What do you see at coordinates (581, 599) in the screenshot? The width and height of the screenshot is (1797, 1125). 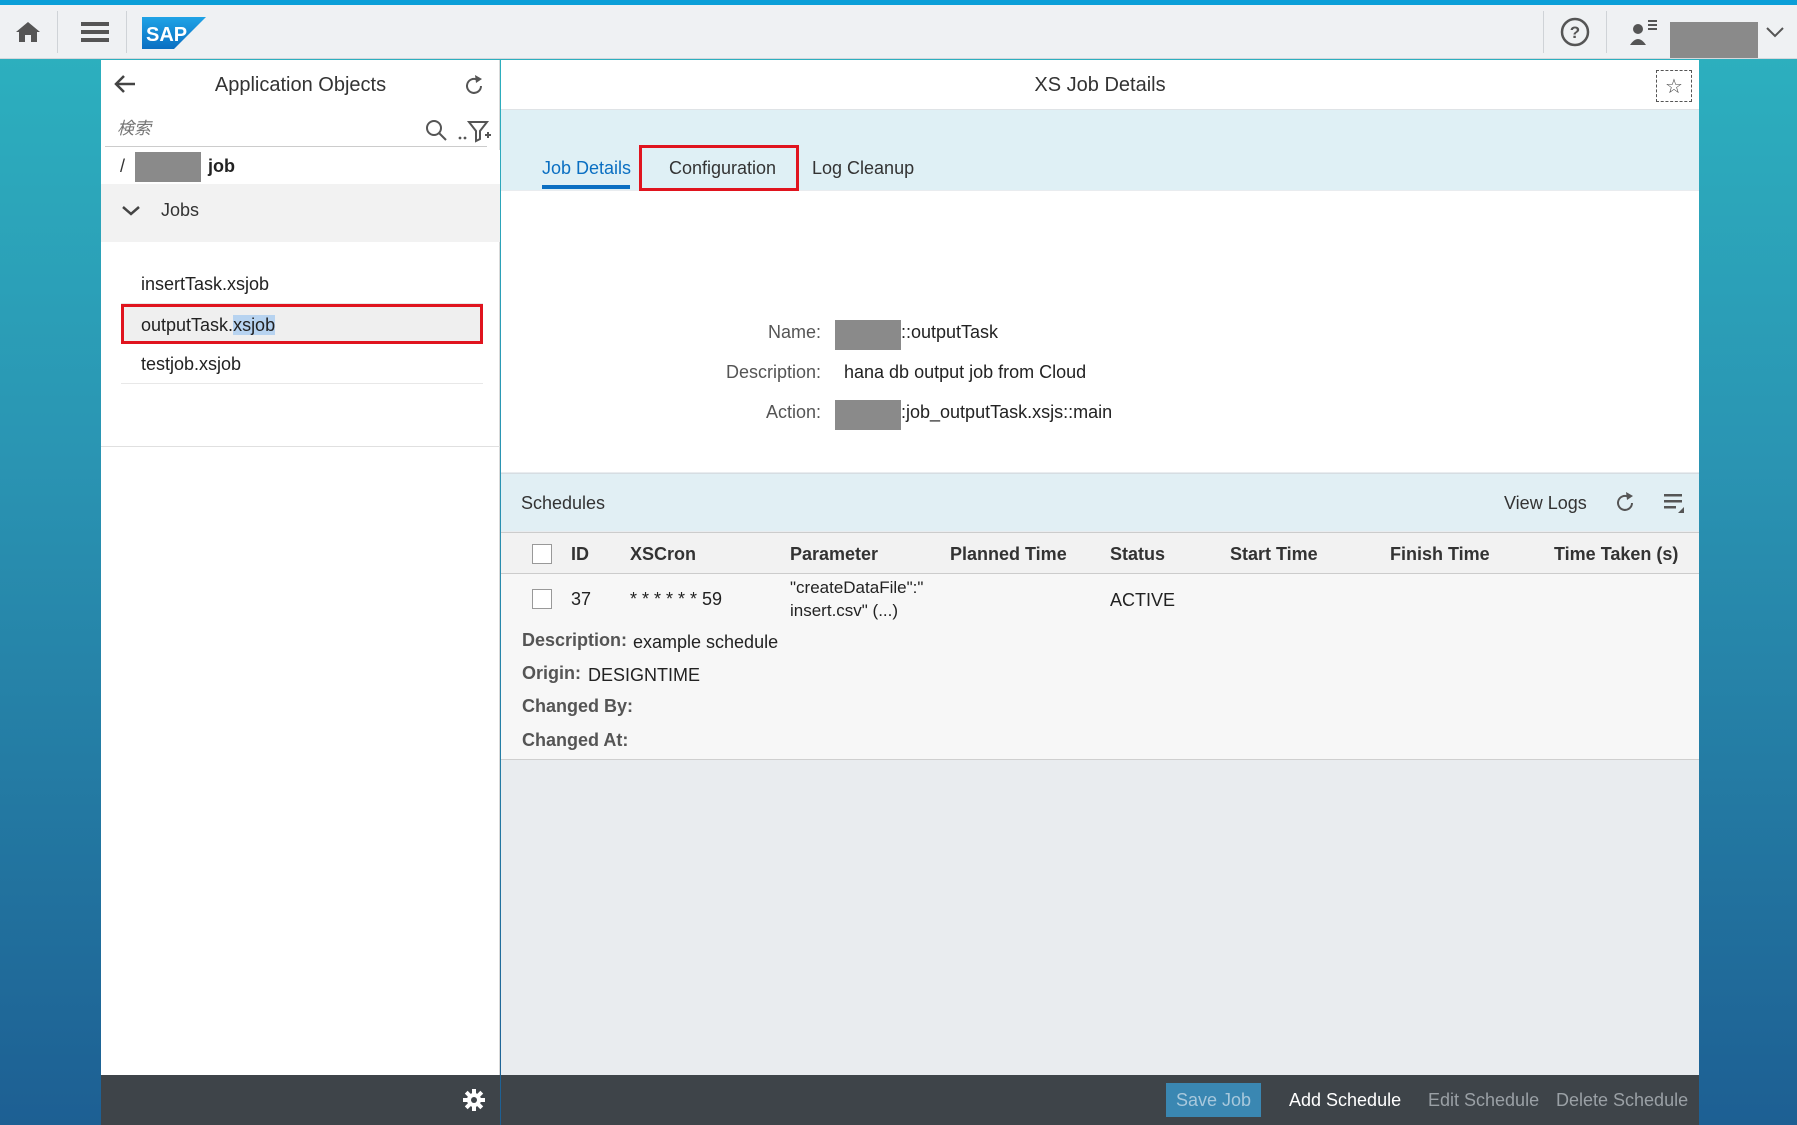 I see `cell-id: 37` at bounding box center [581, 599].